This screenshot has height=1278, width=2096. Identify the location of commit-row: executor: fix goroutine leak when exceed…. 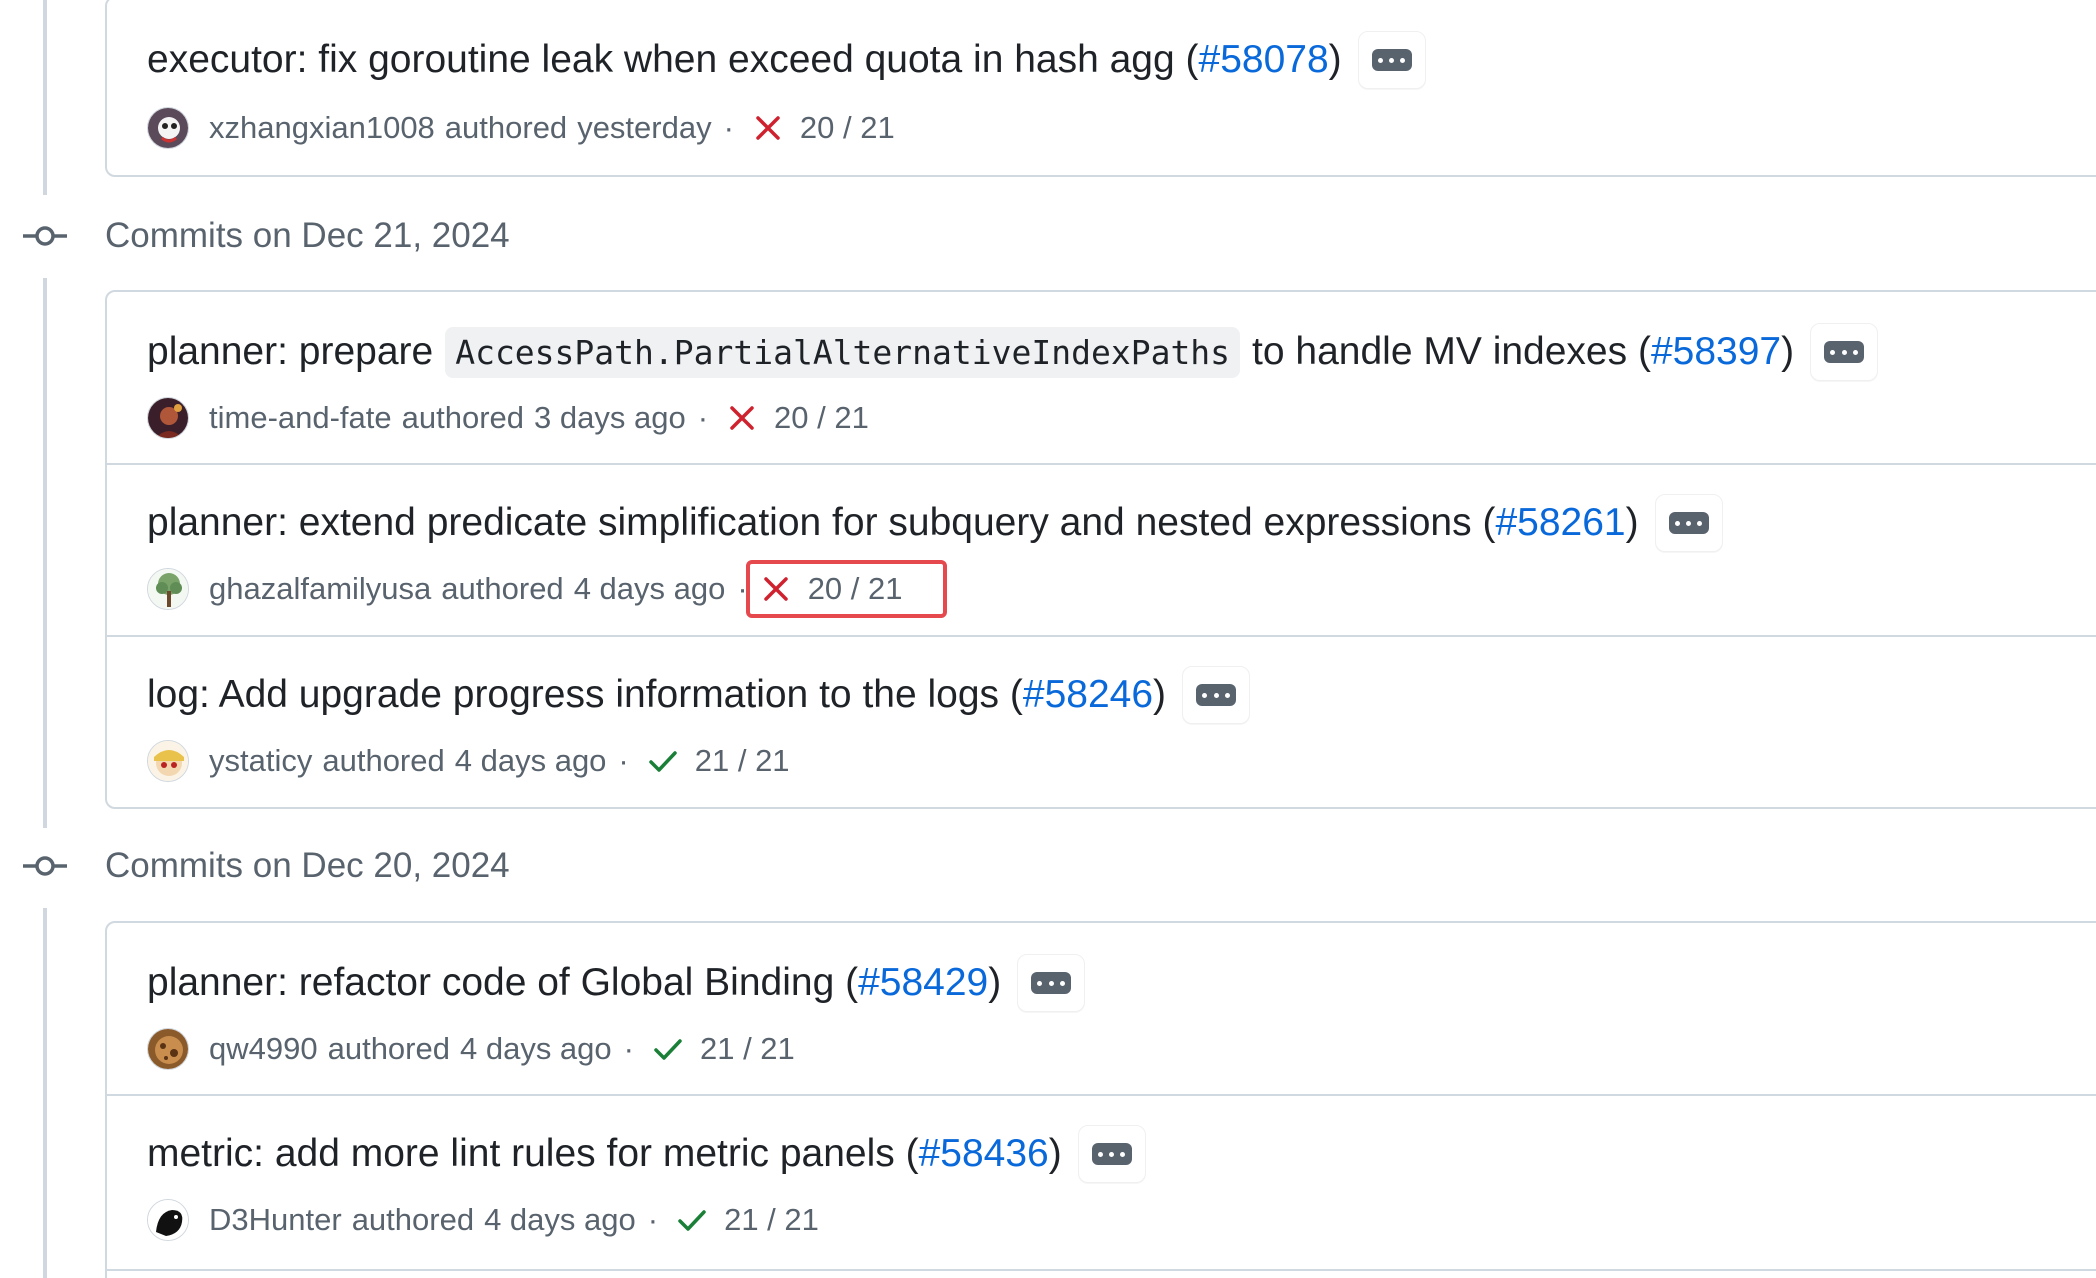
(1101, 88).